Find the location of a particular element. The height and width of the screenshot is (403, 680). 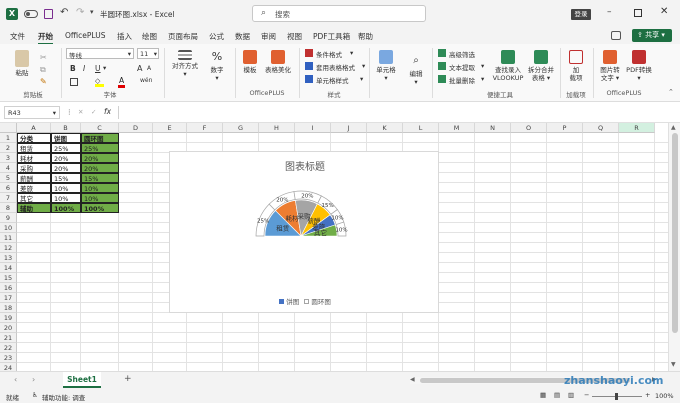

font-size-select: 11 ▾ is located at coordinates (148, 53).